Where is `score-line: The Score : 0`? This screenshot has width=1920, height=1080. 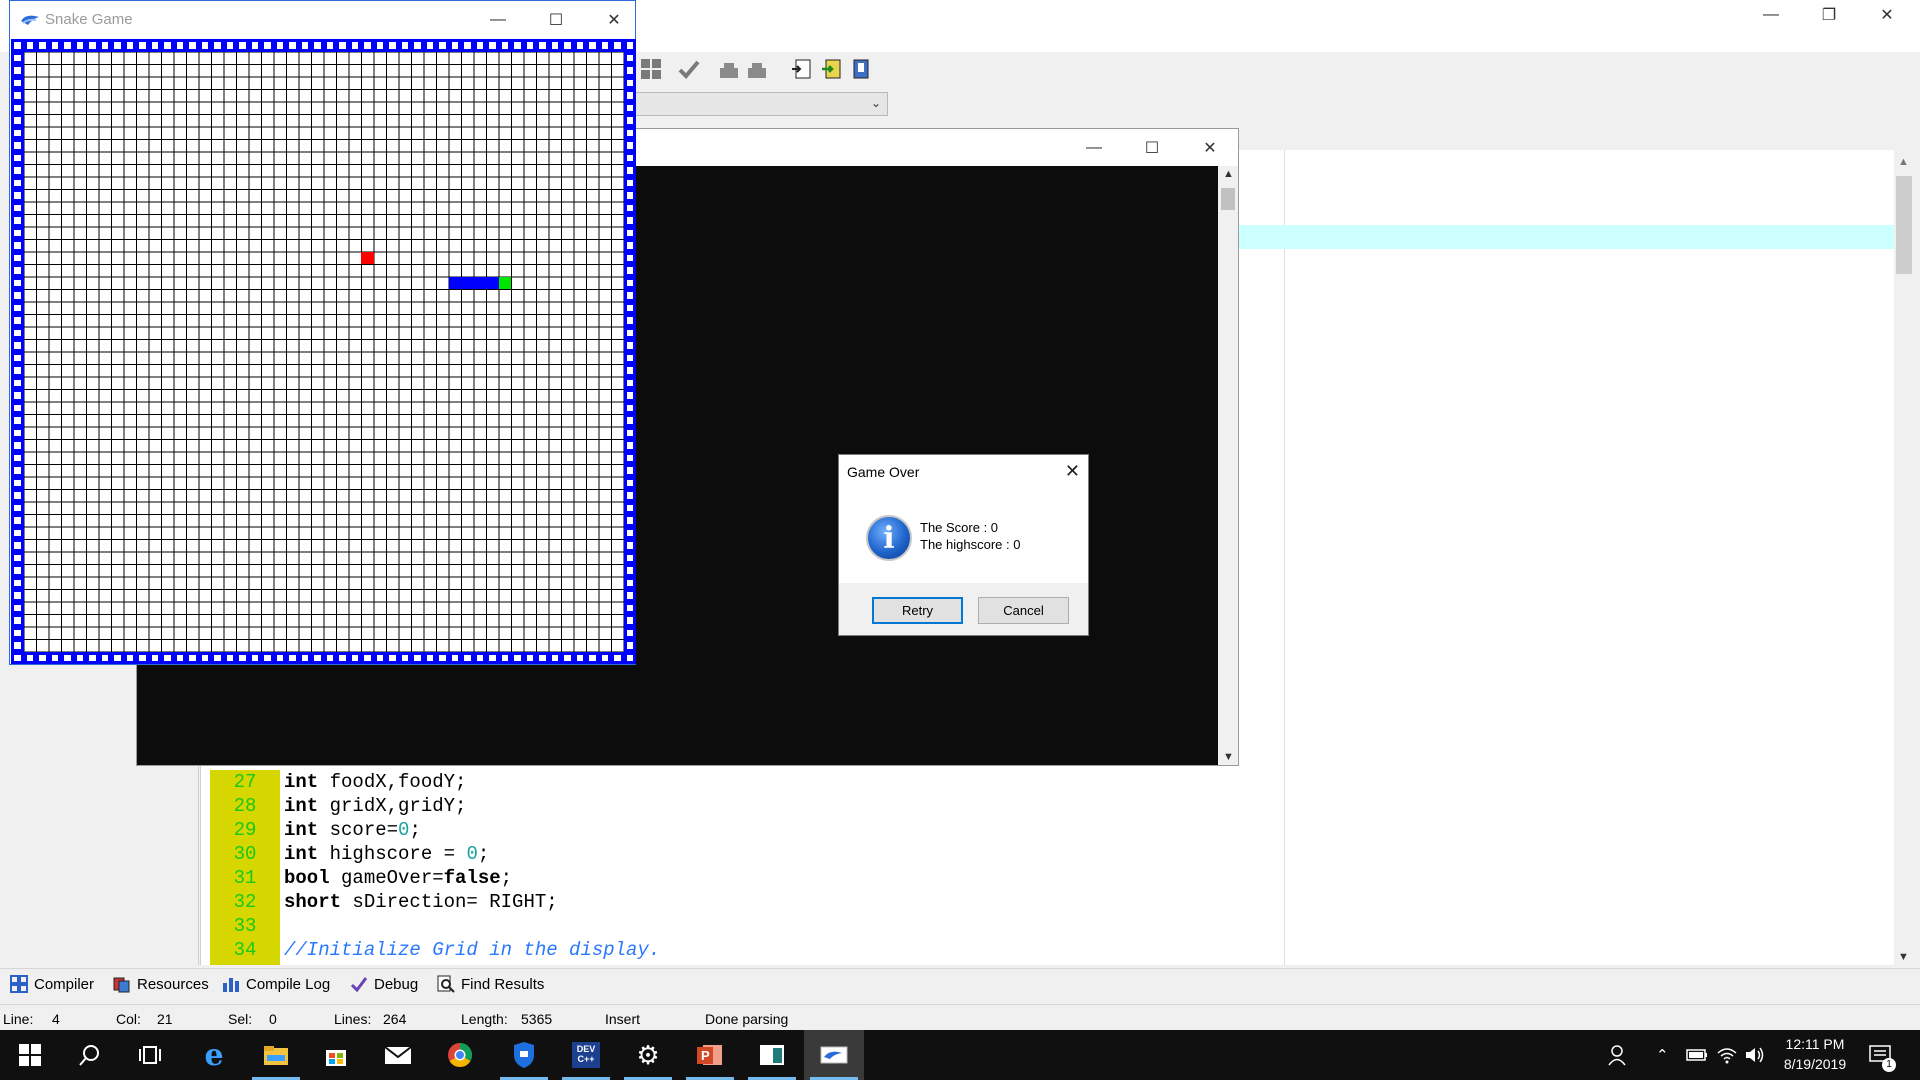 score-line: The Score : 0 is located at coordinates (959, 527).